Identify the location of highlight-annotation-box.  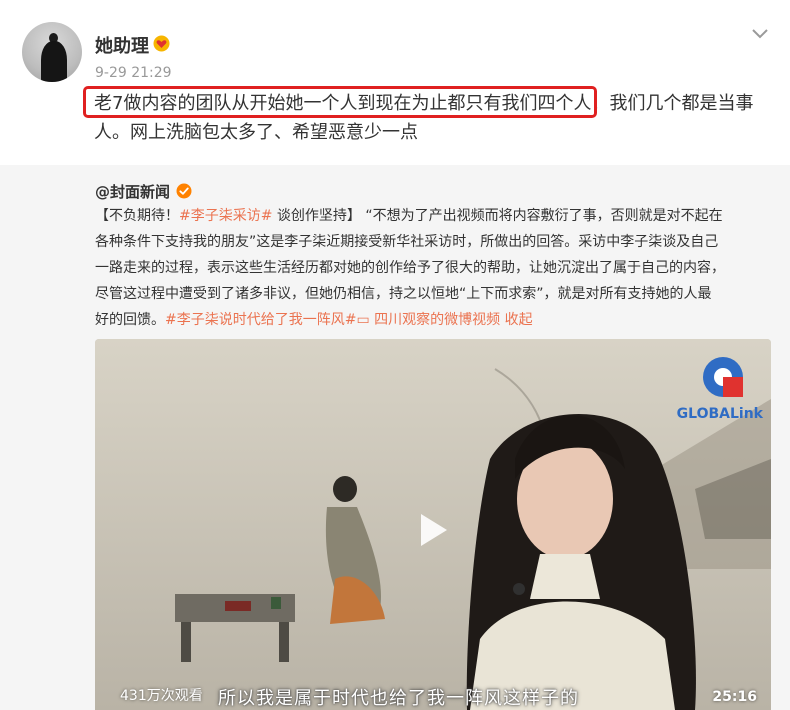
(340, 102).